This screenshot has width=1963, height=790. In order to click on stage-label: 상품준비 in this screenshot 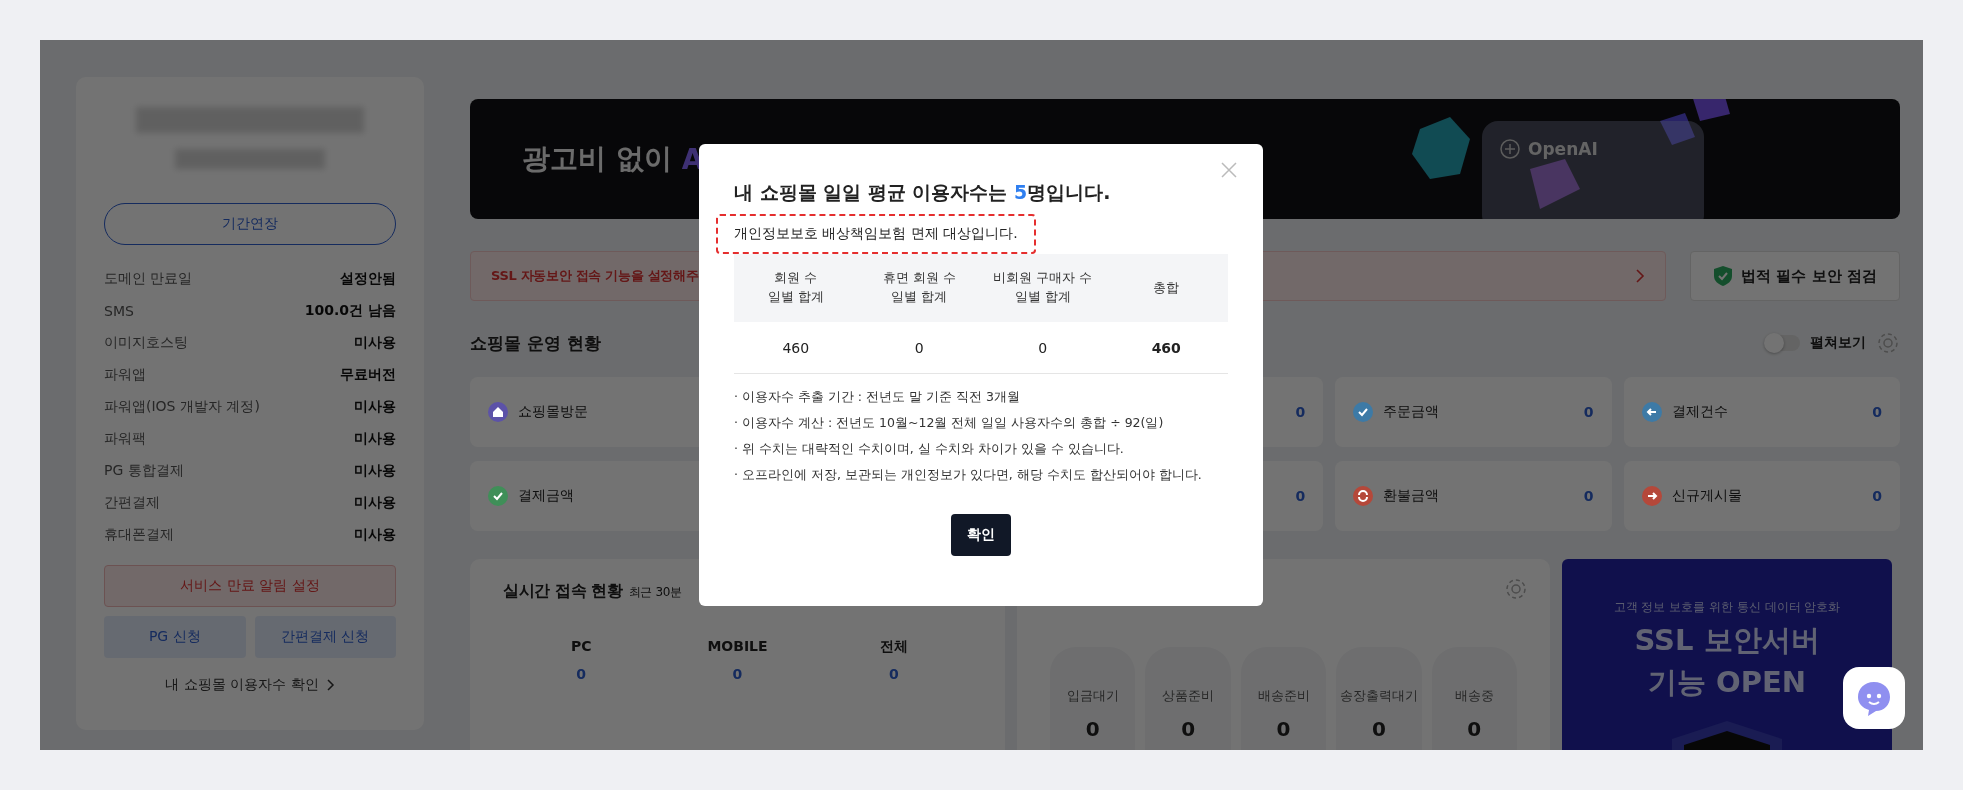, I will do `click(1188, 696)`.